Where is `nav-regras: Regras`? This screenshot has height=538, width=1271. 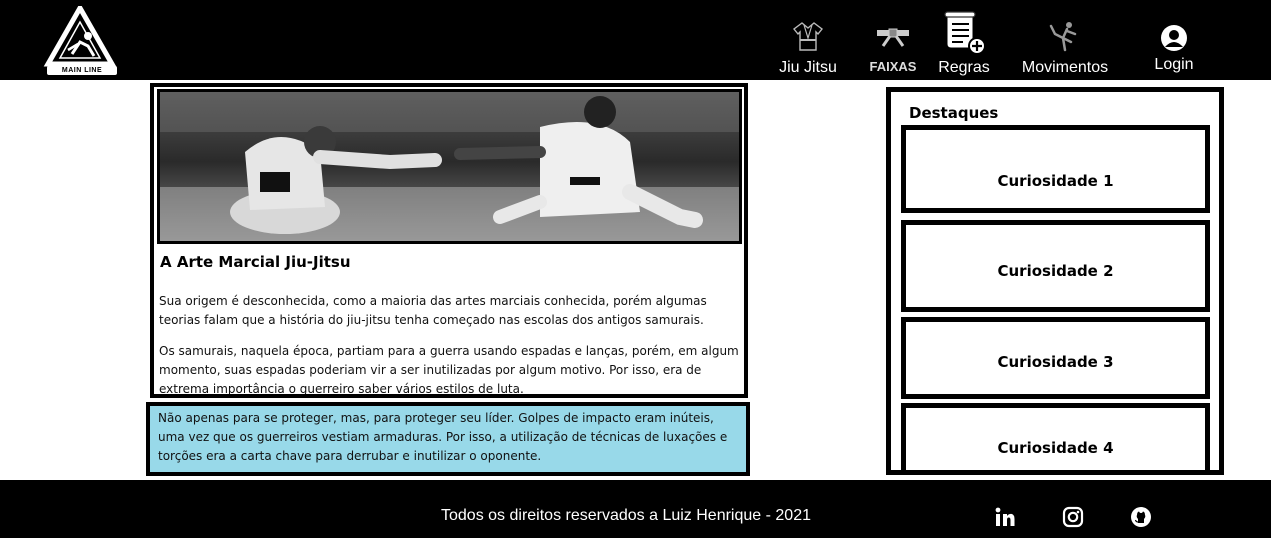 nav-regras: Regras is located at coordinates (964, 40).